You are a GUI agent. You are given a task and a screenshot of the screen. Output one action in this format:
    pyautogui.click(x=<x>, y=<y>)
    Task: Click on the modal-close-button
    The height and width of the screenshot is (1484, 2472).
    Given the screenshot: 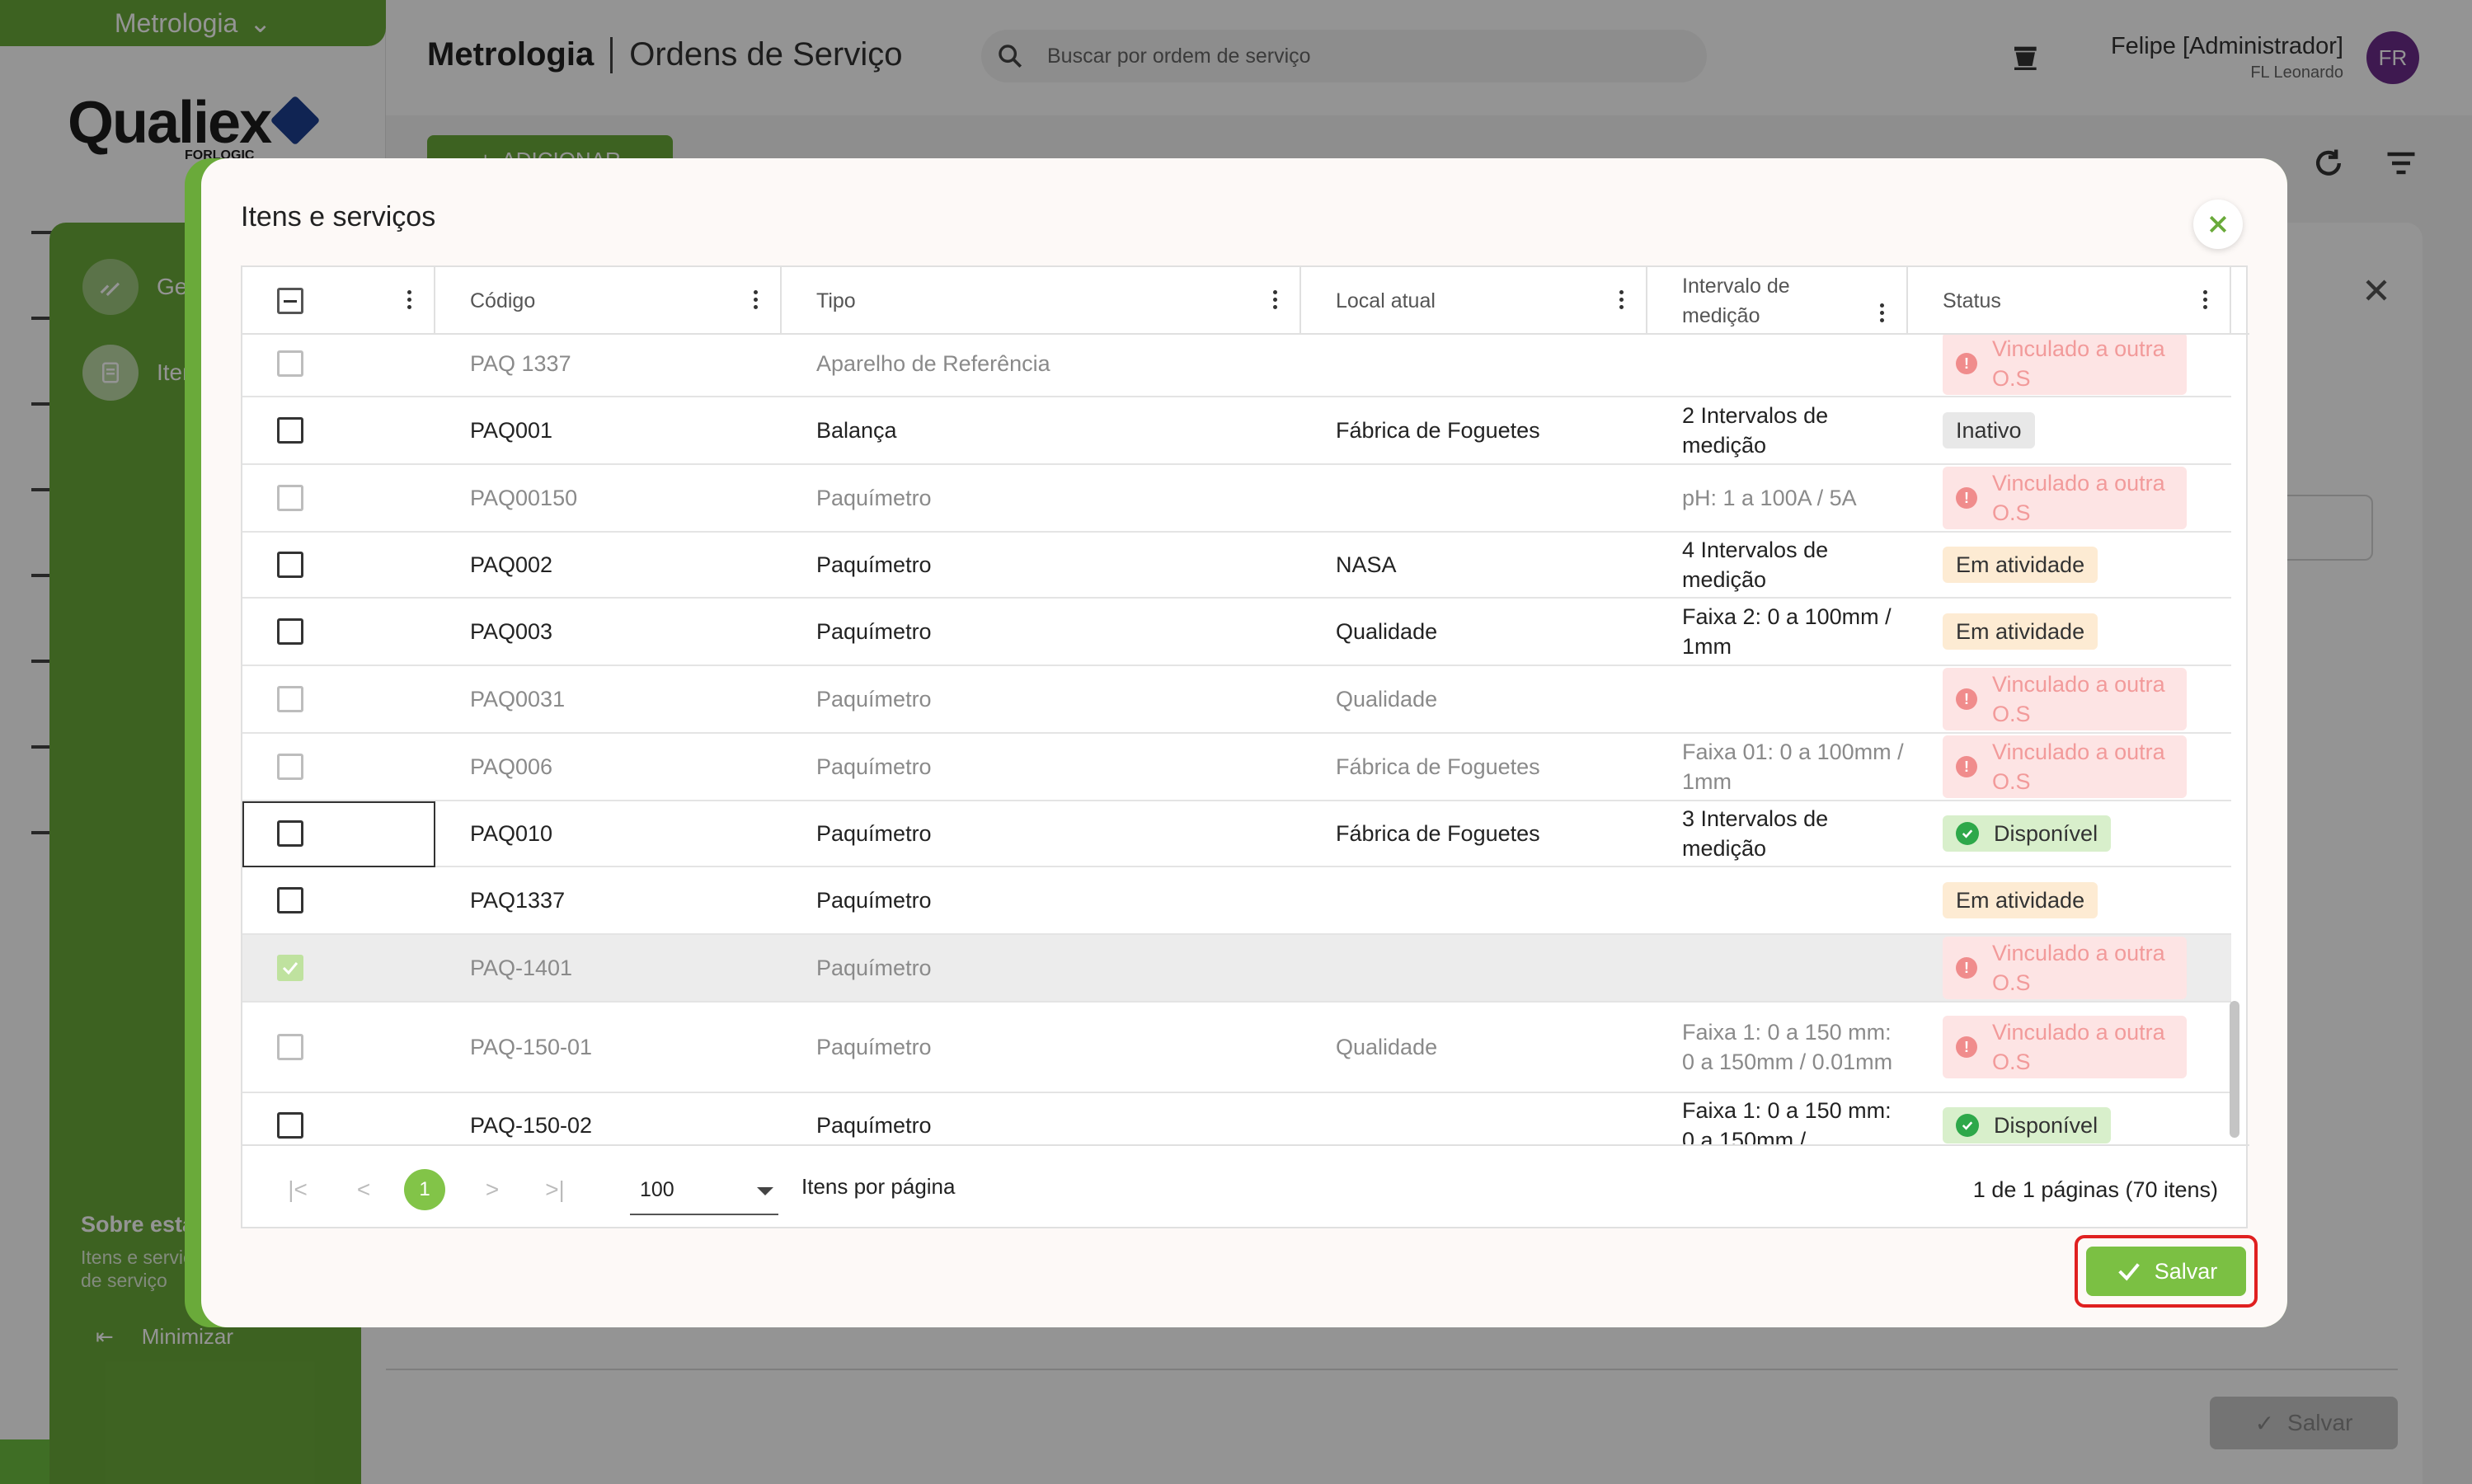 What is the action you would take?
    pyautogui.click(x=2218, y=224)
    